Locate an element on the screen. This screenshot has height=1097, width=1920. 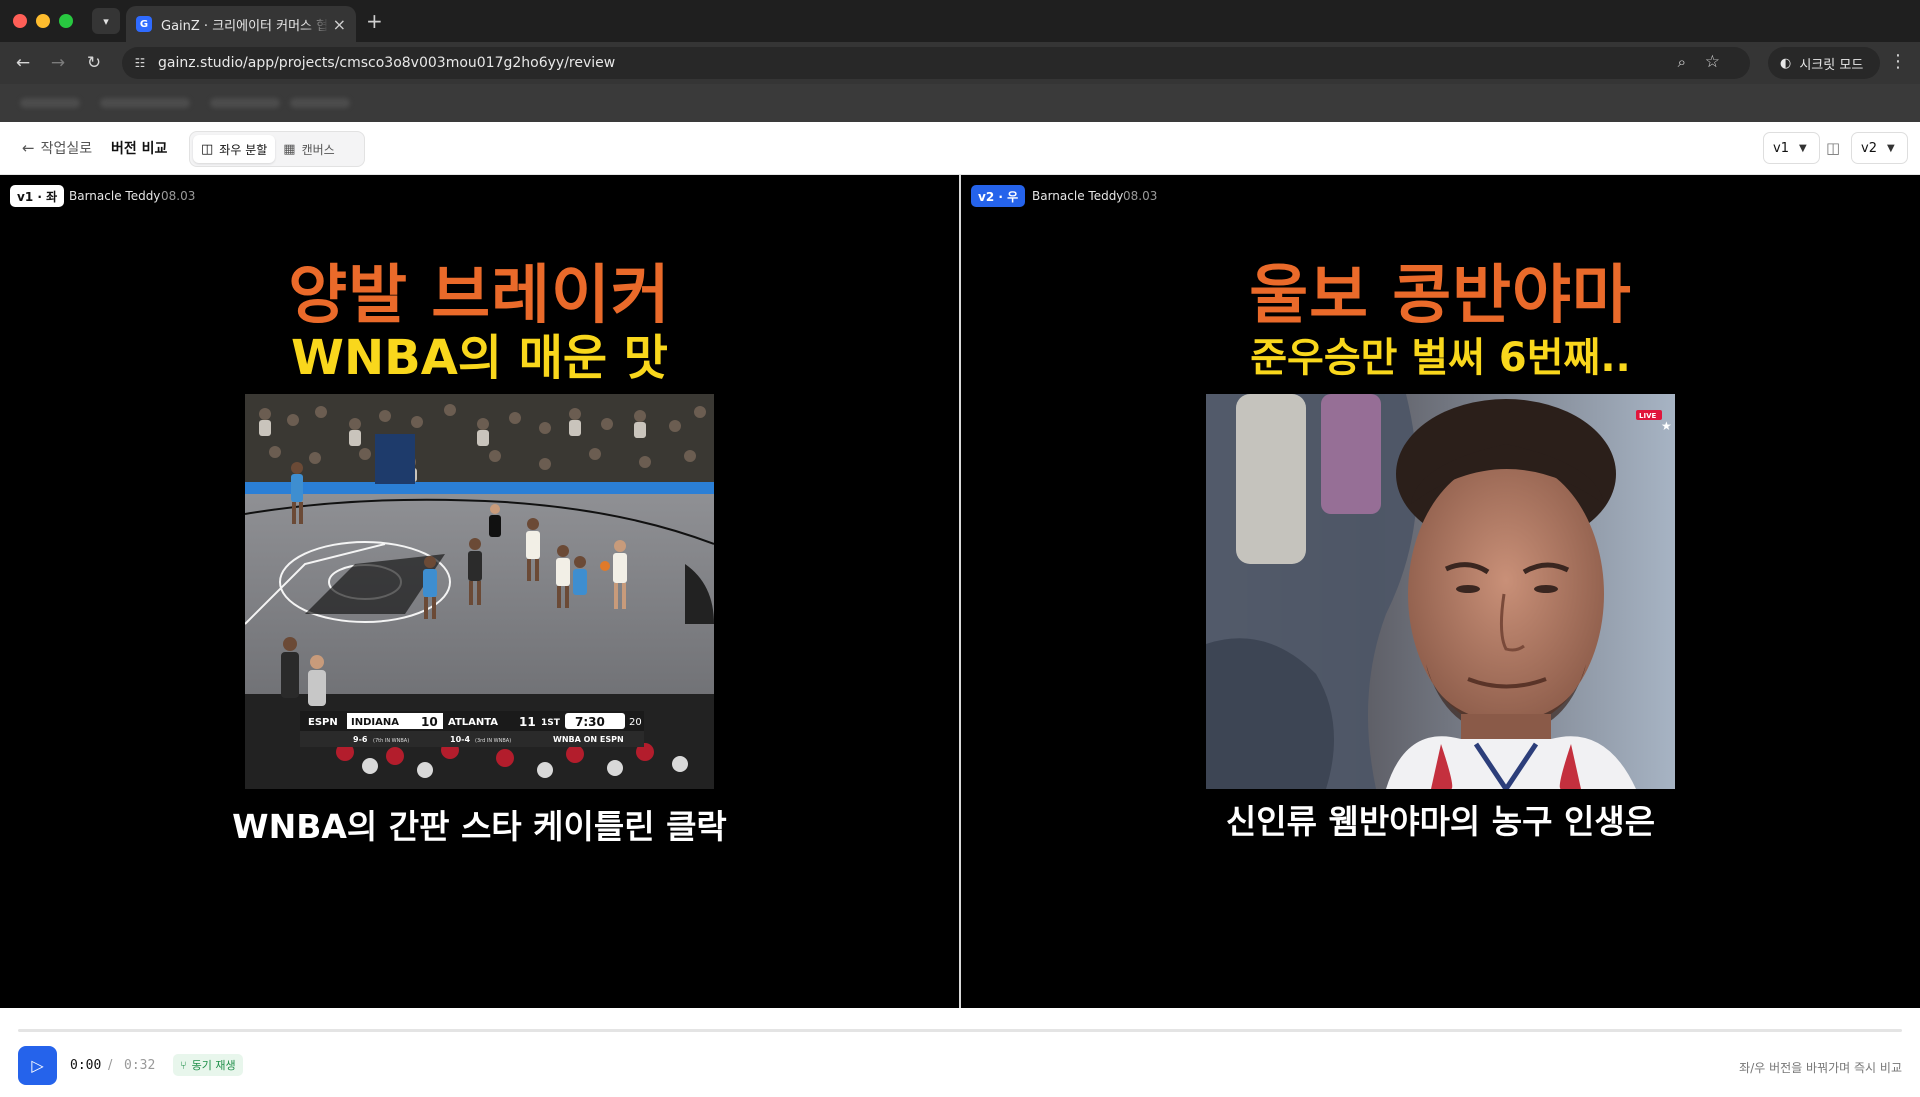
total-time: 0:32 is located at coordinates (140, 1065).